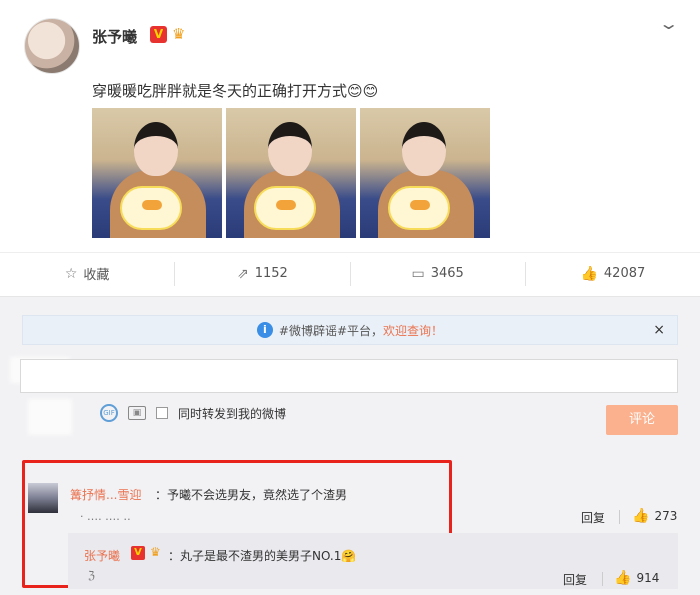 The image size is (700, 595). I want to click on close-icon: ×, so click(659, 330).